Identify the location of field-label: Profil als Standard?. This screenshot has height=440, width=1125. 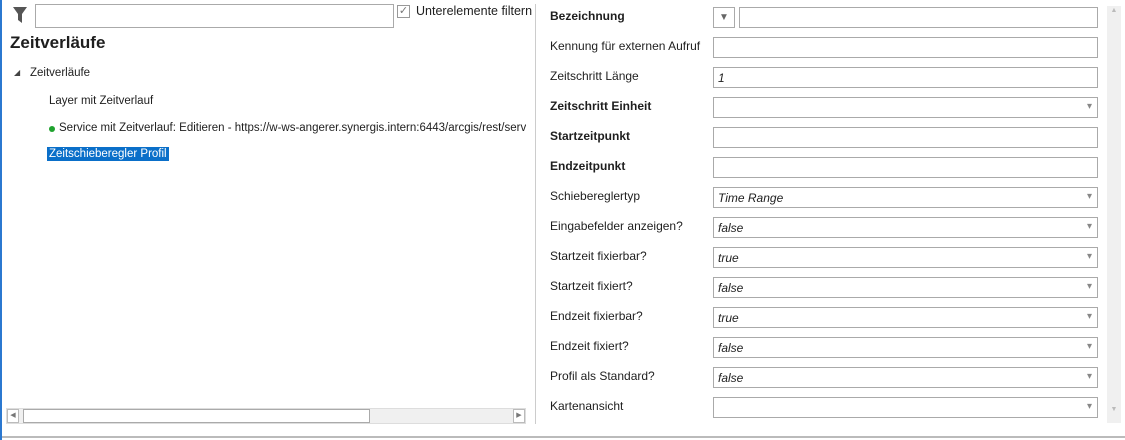
(602, 376).